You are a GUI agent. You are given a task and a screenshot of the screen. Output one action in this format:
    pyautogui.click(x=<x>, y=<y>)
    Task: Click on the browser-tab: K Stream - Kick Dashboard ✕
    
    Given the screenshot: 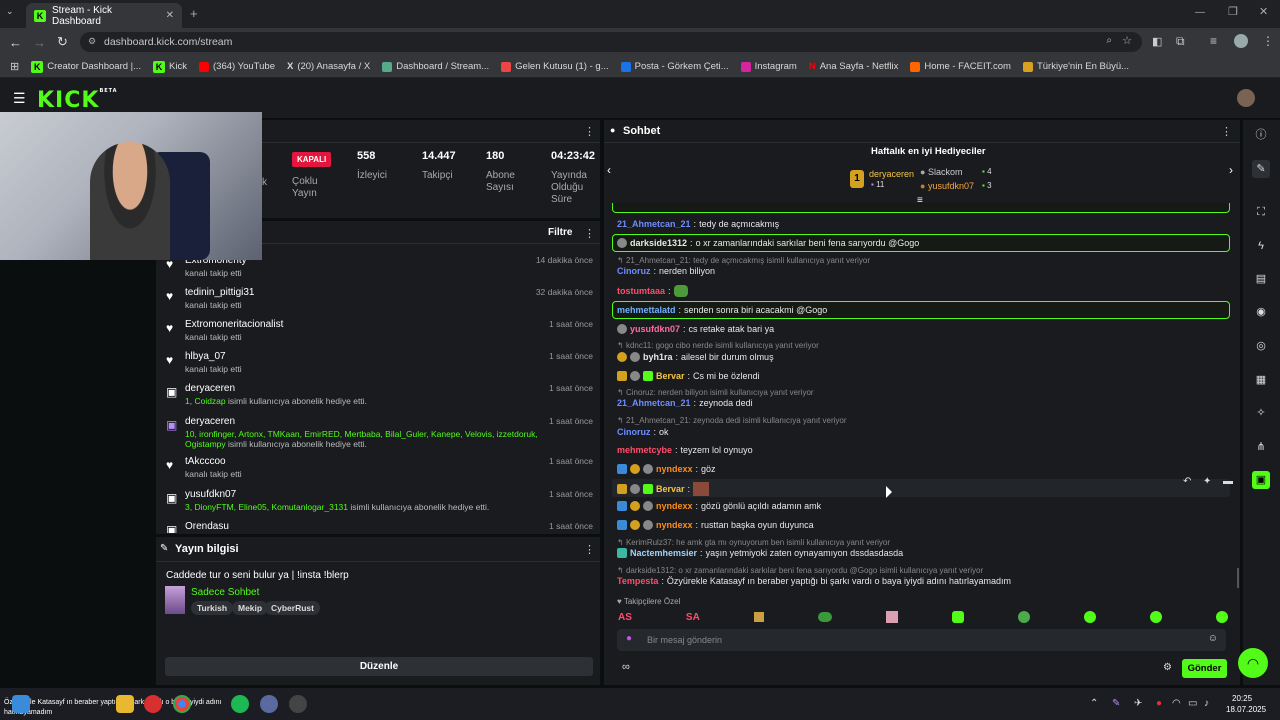 What is the action you would take?
    pyautogui.click(x=104, y=15)
    